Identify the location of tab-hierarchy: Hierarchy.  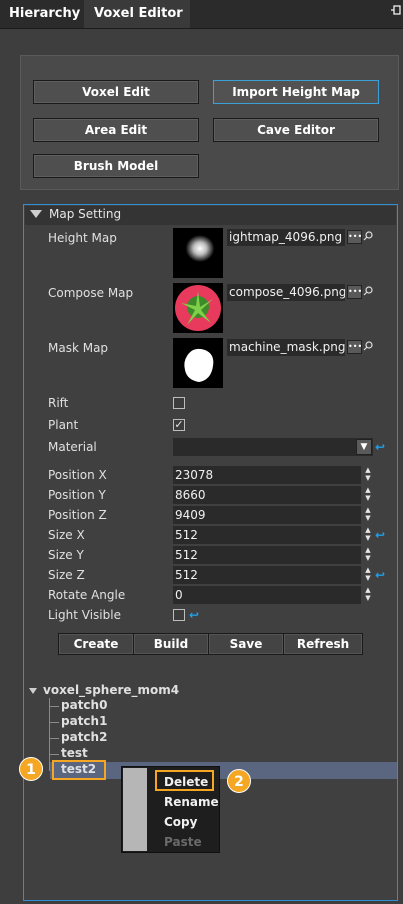
(41, 14).